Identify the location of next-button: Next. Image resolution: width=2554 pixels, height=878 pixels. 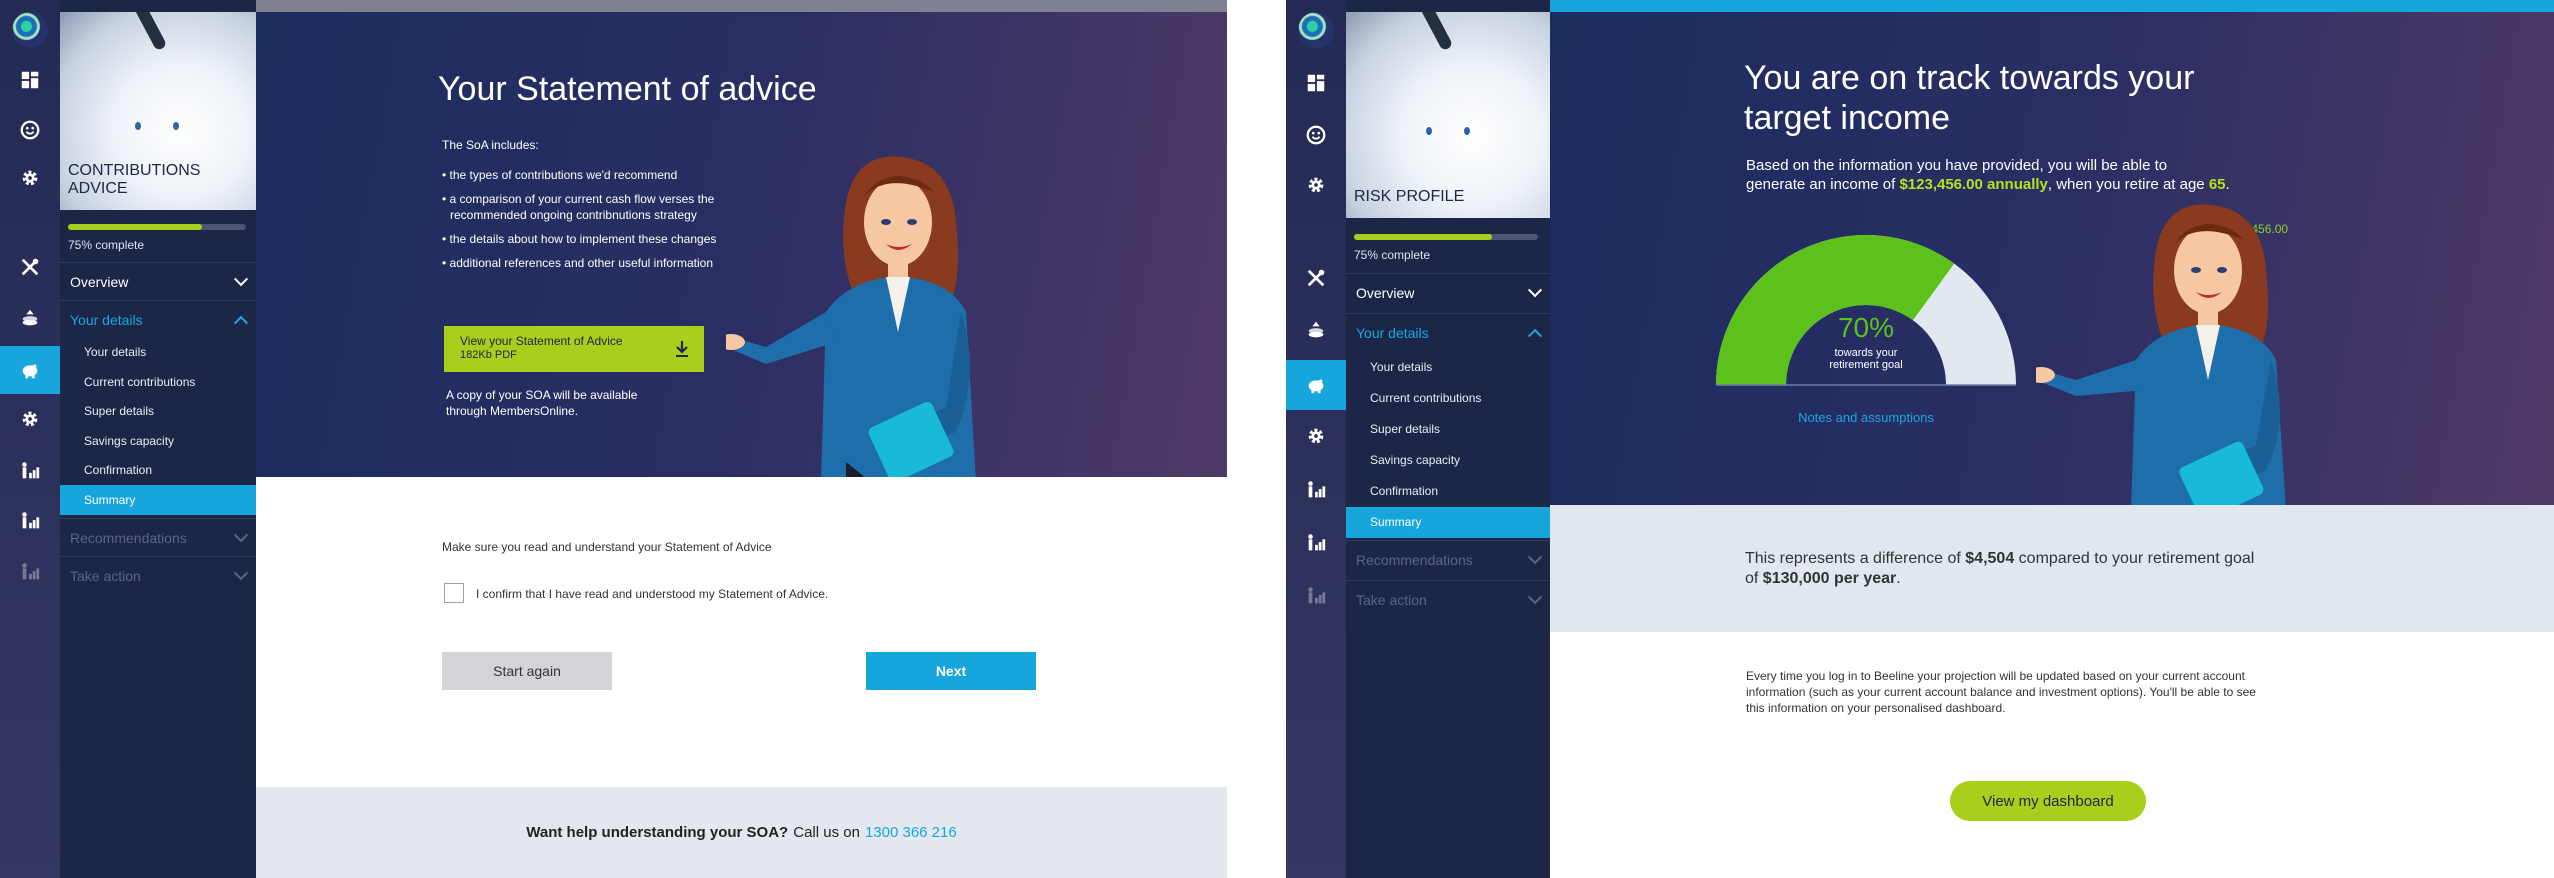
(951, 671).